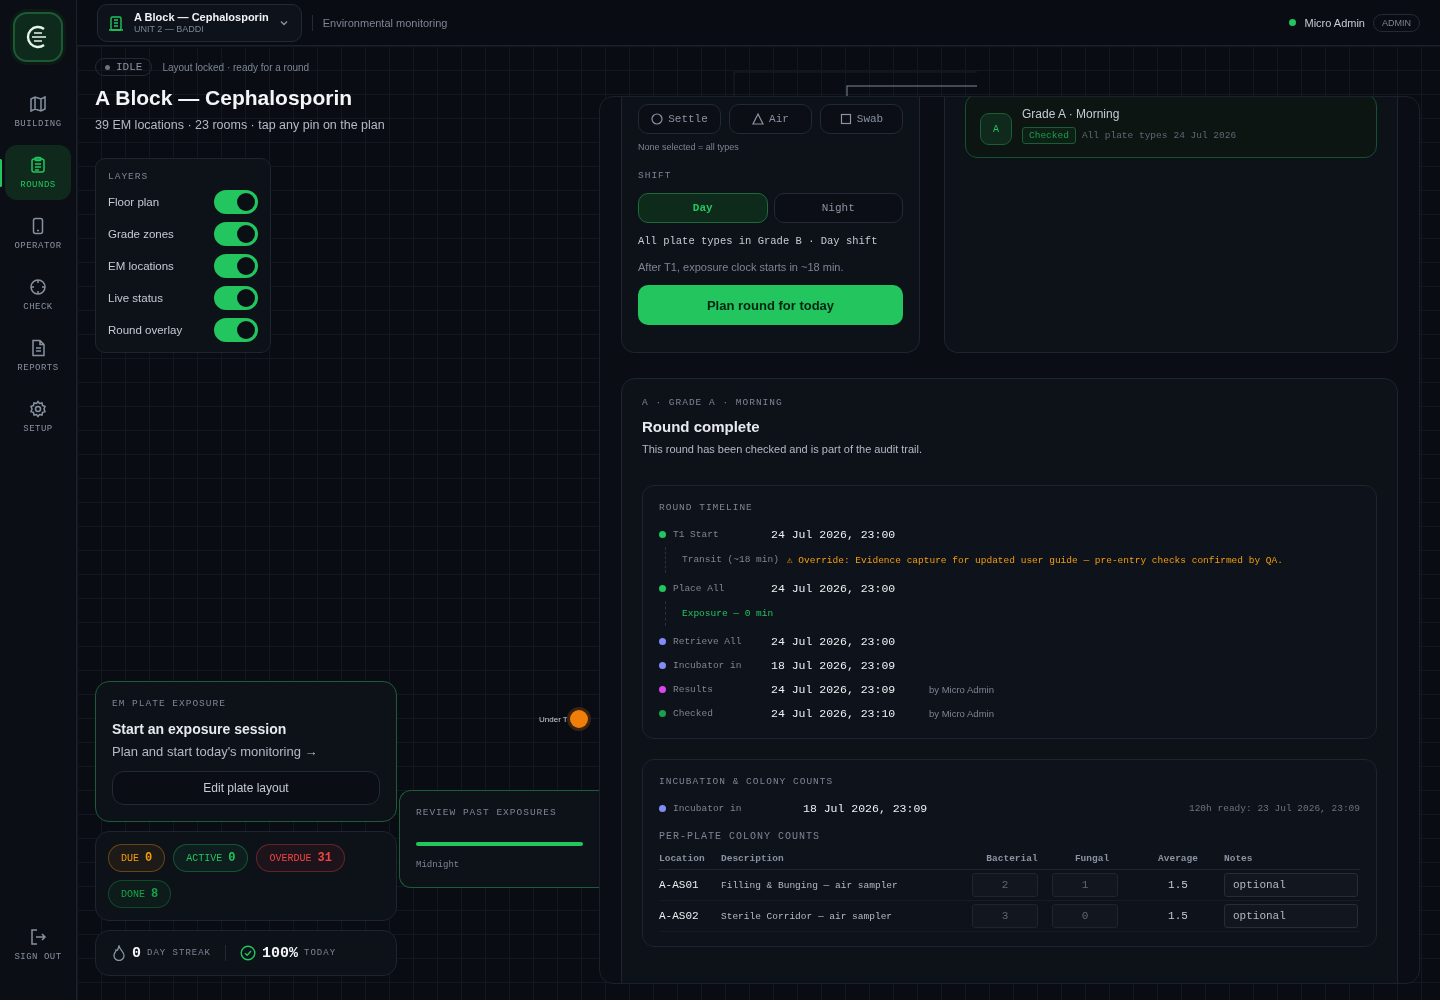  I want to click on plate-type-hint: None selected = all types, so click(689, 147).